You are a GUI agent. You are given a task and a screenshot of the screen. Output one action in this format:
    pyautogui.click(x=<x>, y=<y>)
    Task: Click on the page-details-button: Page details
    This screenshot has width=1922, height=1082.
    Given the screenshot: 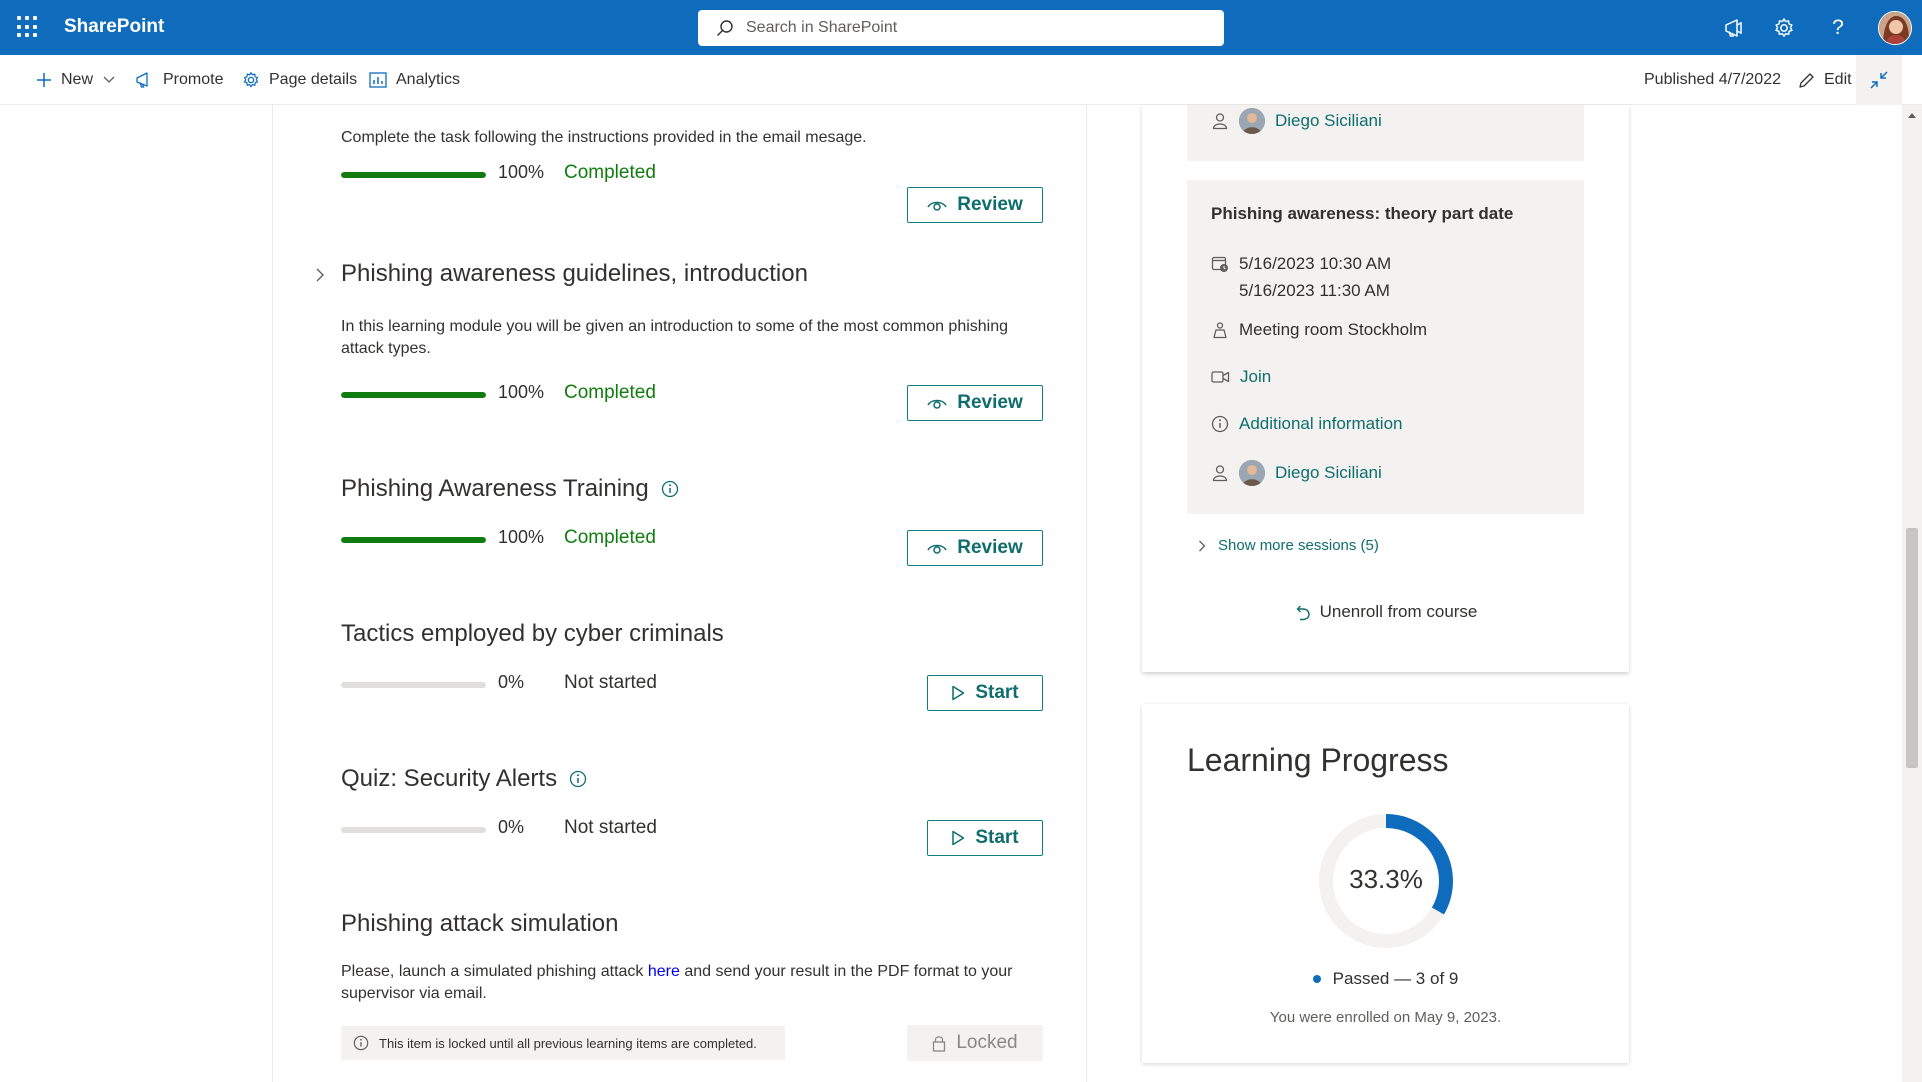 What is the action you would take?
    pyautogui.click(x=299, y=80)
    